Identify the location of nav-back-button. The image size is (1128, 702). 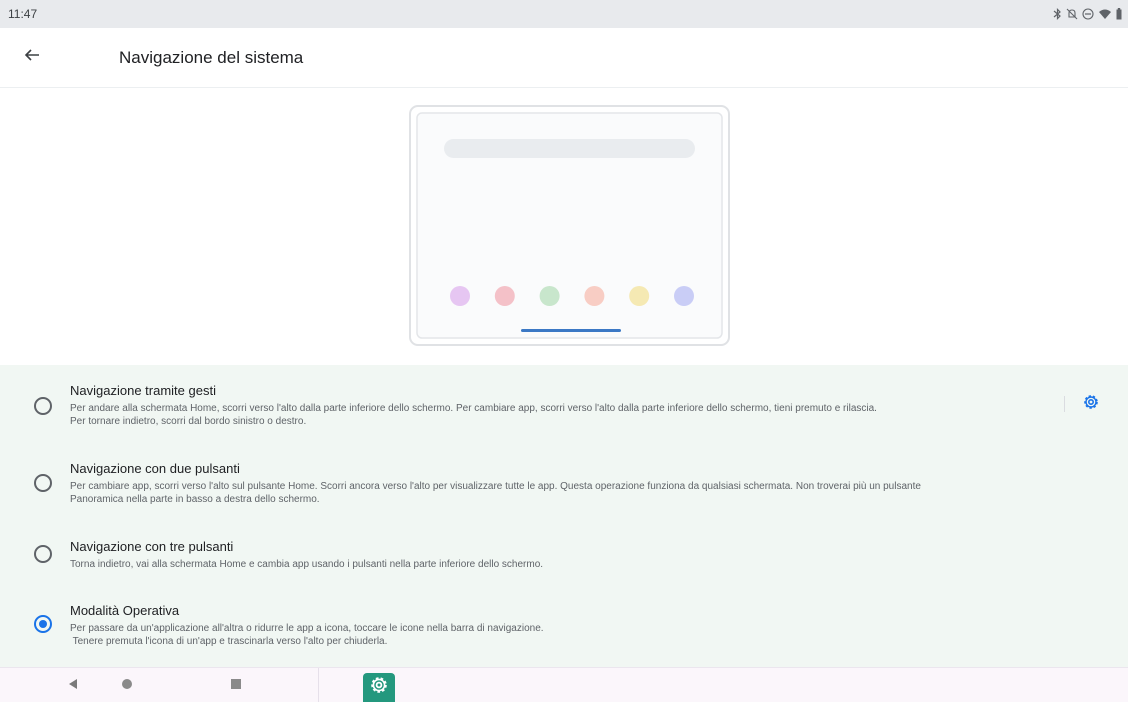
(73, 685).